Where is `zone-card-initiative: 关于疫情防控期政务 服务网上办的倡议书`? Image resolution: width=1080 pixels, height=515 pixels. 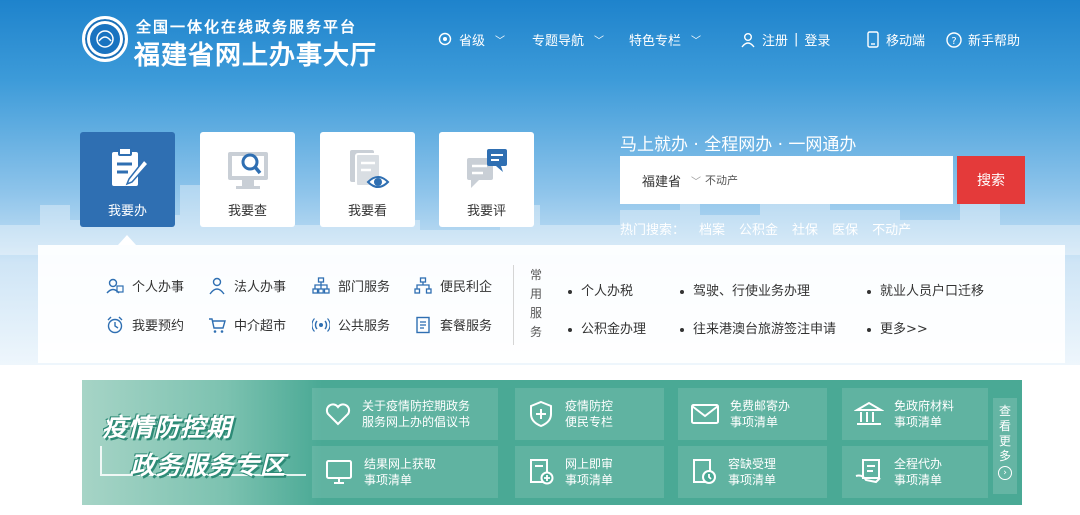 zone-card-initiative: 关于疫情防控期政务 服务网上办的倡议书 is located at coordinates (405, 414).